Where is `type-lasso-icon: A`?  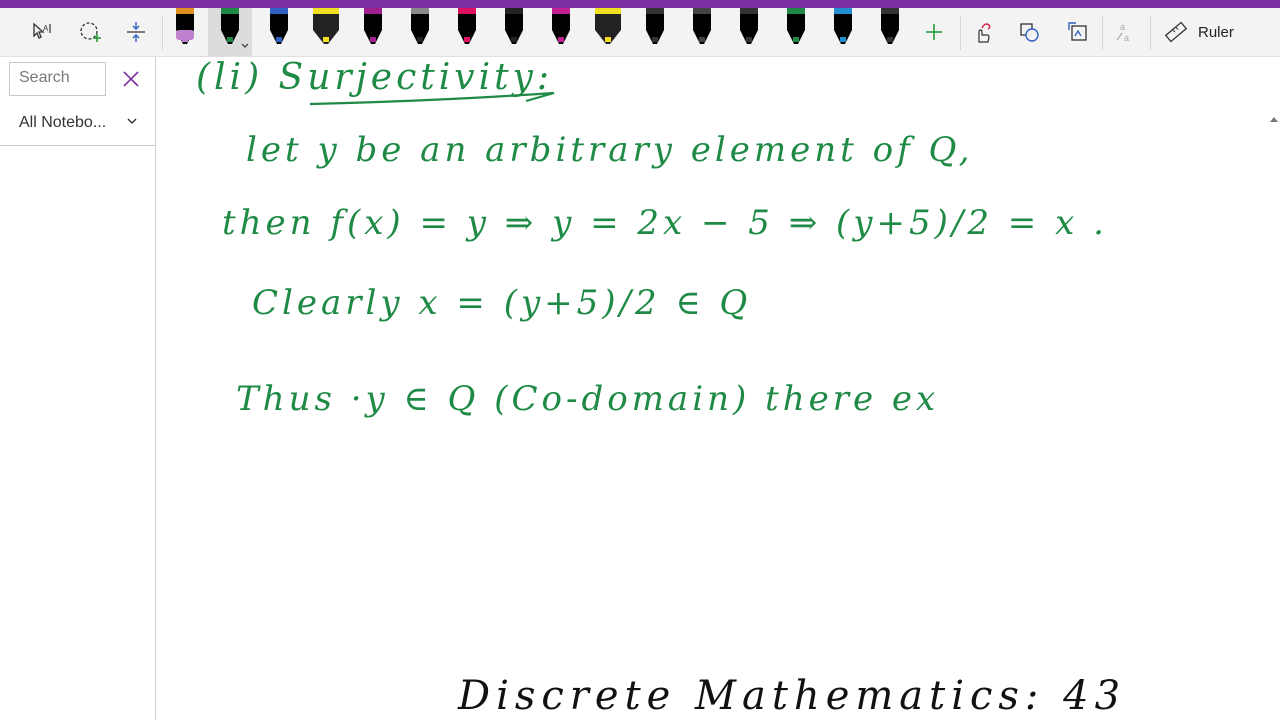
type-lasso-icon: A is located at coordinates (42, 32).